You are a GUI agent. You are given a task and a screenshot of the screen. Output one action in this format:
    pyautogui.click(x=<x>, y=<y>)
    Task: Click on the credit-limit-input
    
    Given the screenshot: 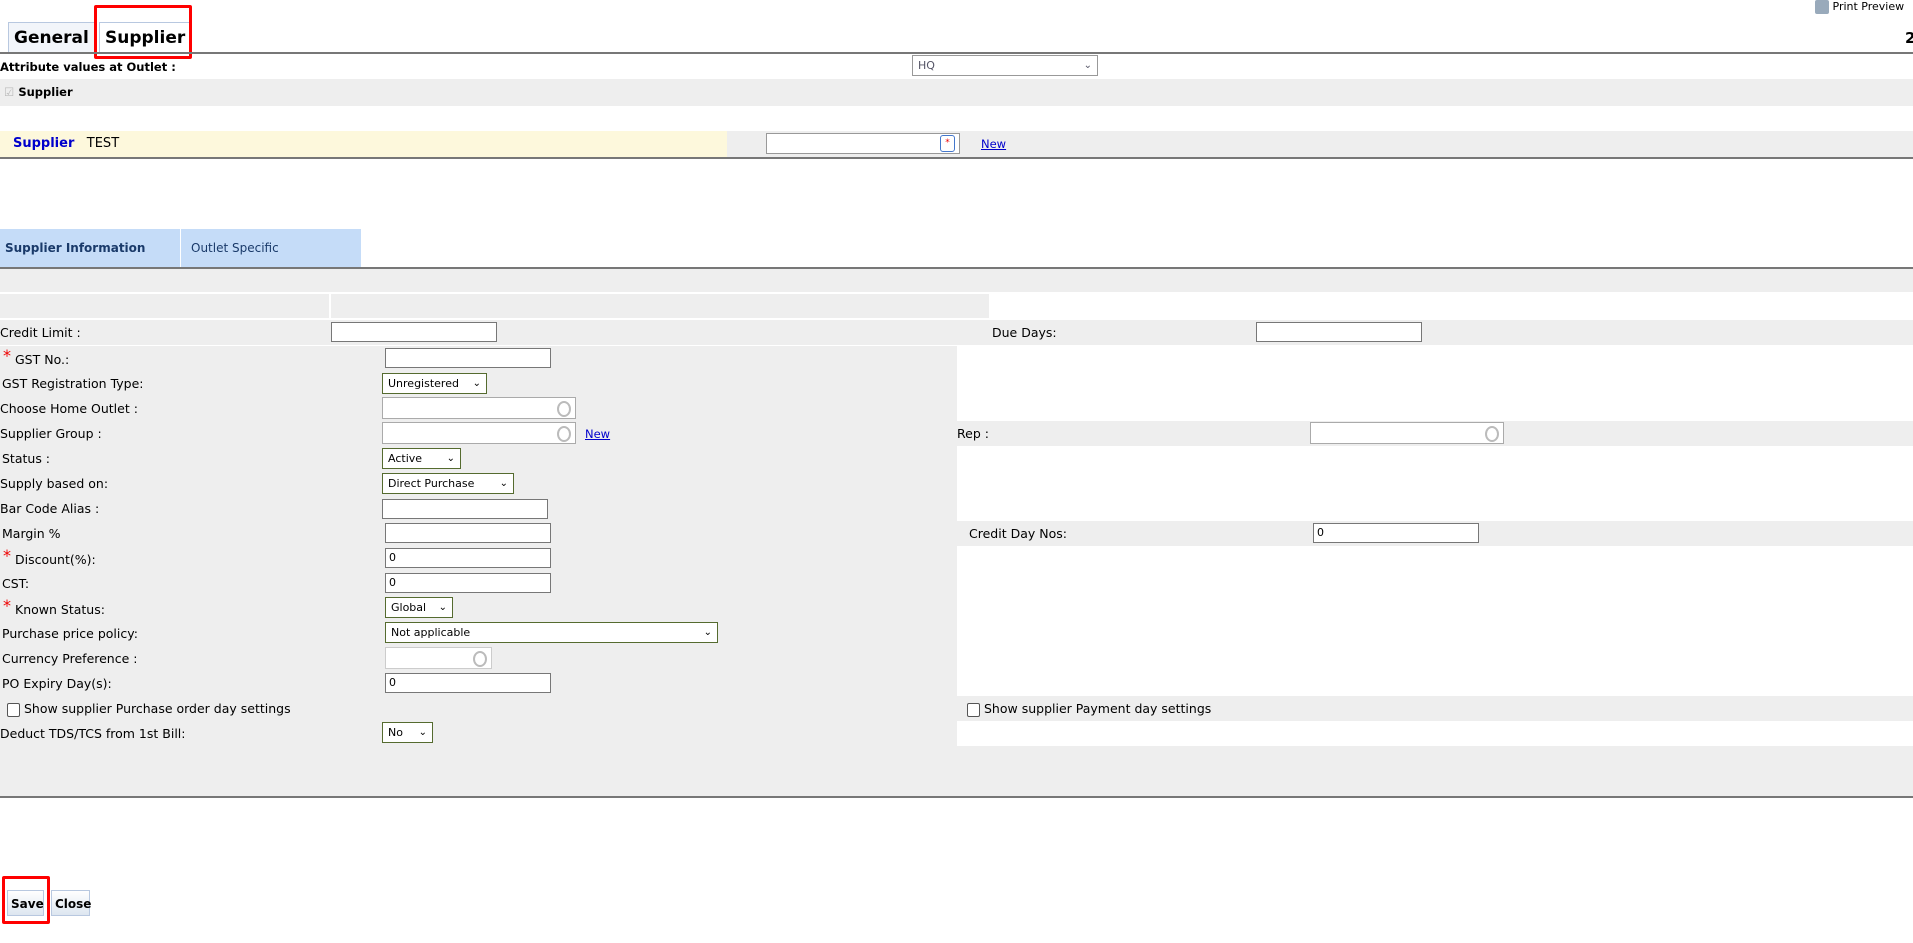 What is the action you would take?
    pyautogui.click(x=414, y=332)
    